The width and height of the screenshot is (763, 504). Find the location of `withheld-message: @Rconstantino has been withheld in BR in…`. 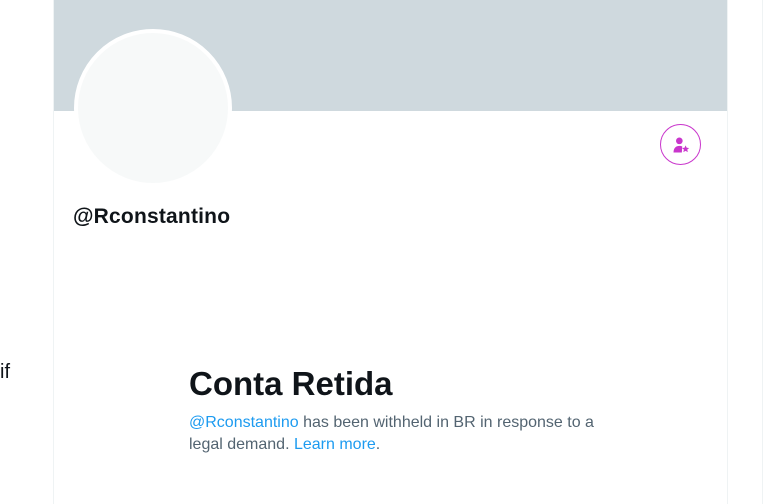

withheld-message: @Rconstantino has been withheld in BR in… is located at coordinates (399, 434).